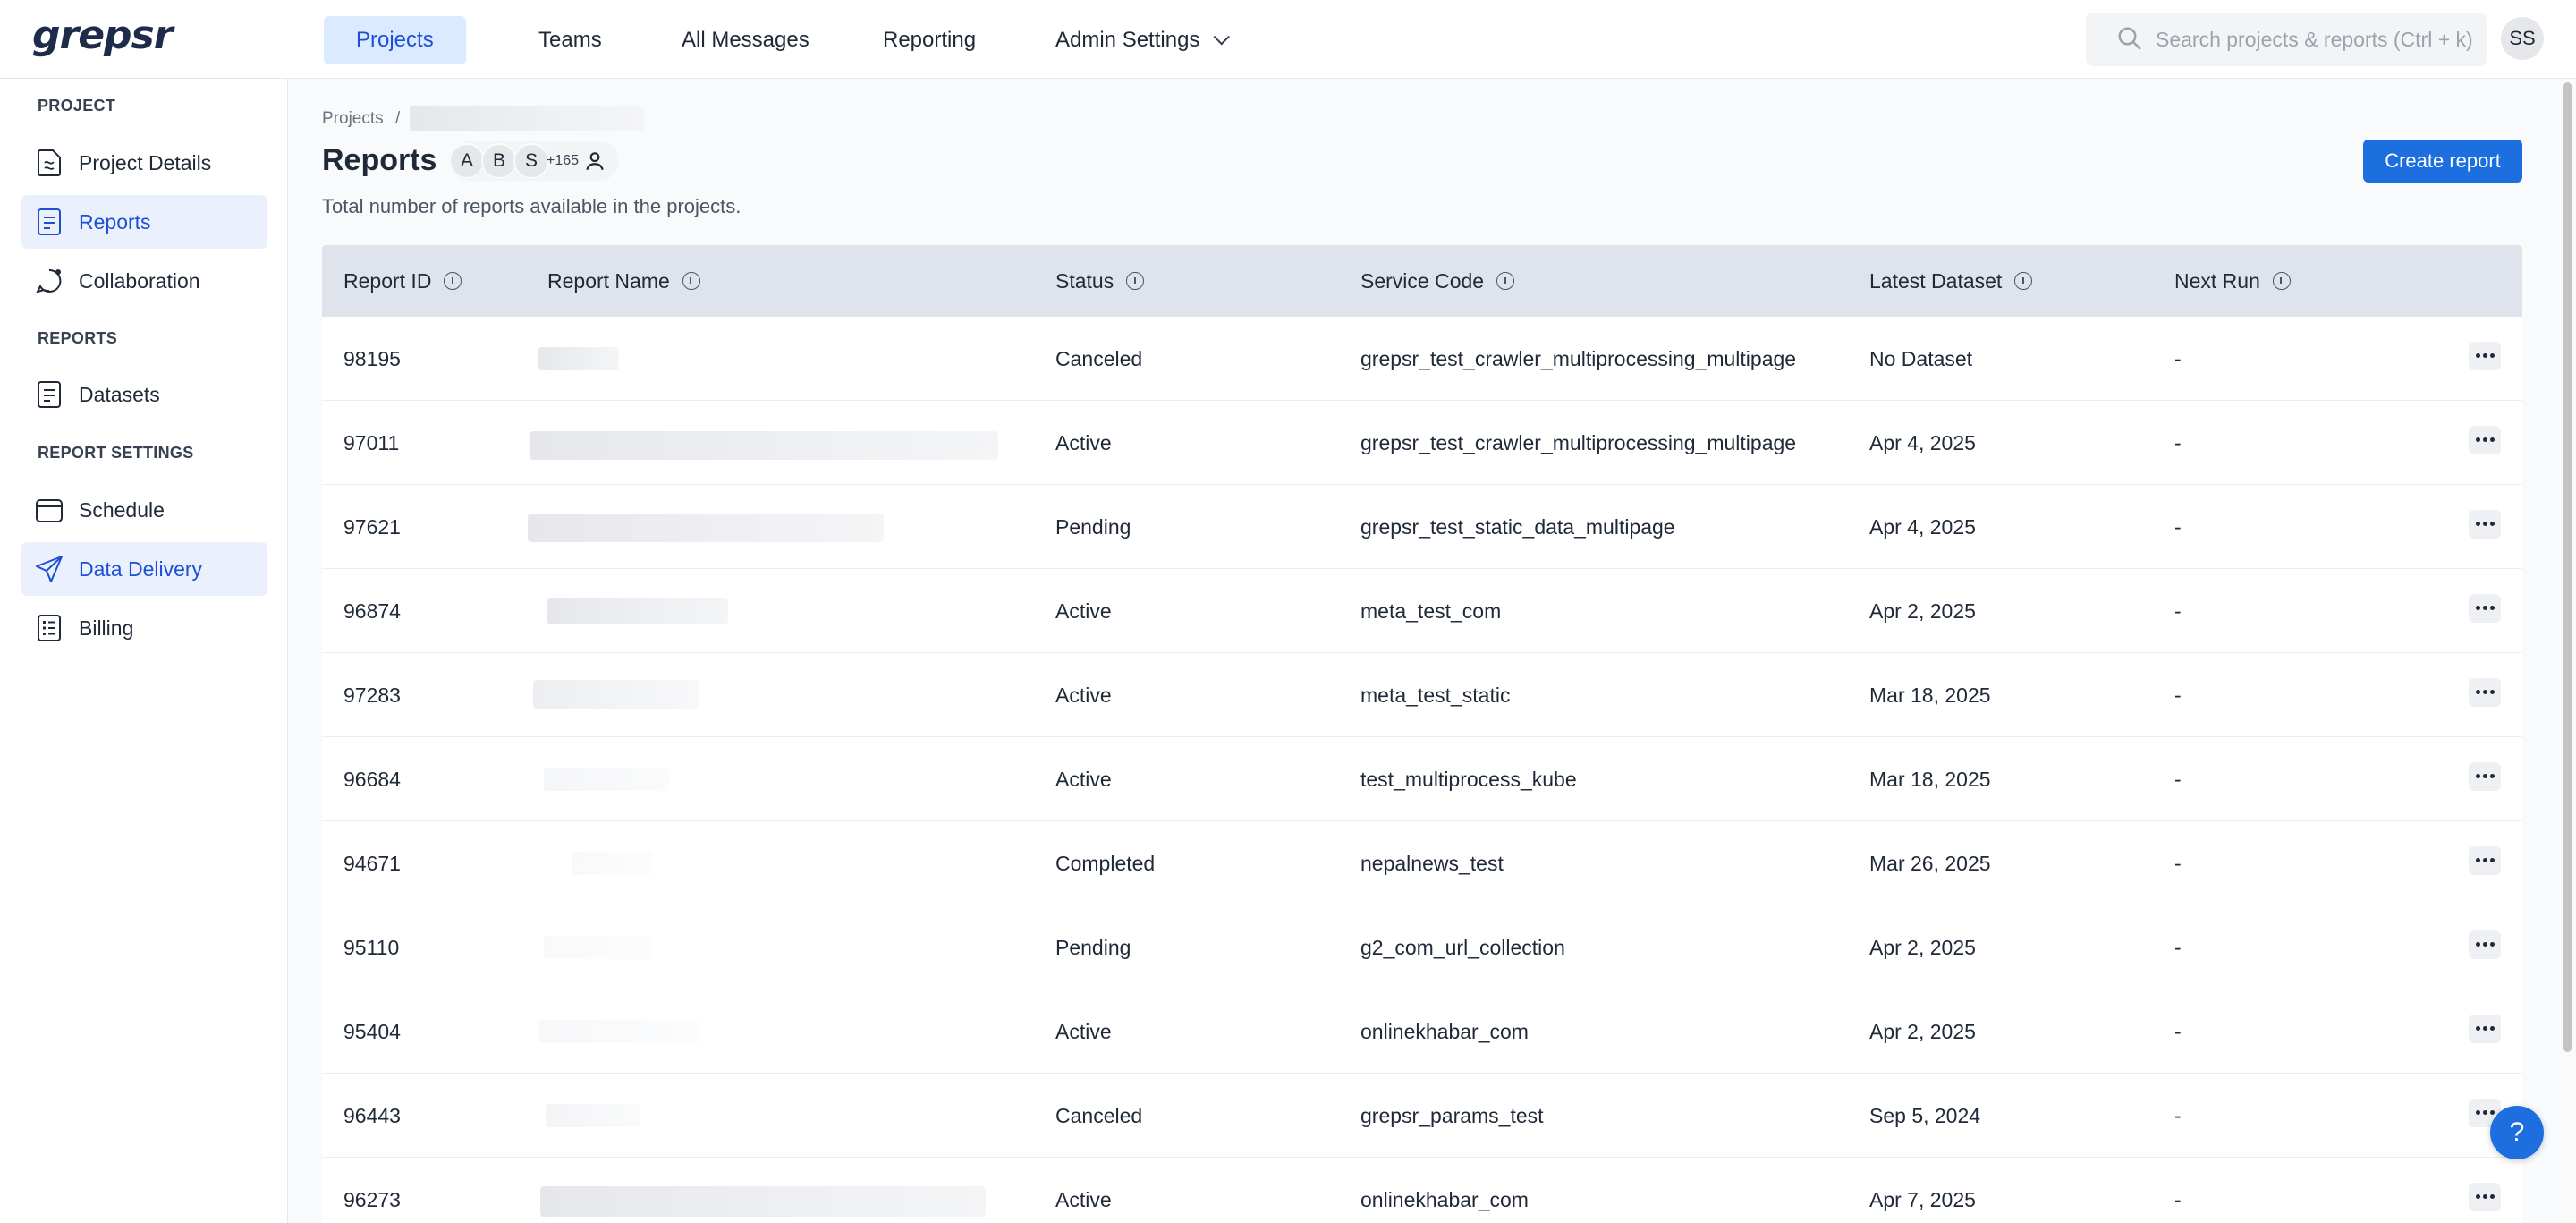 The width and height of the screenshot is (2576, 1223). I want to click on latest-dataset-cell: No Dataset, so click(1921, 358).